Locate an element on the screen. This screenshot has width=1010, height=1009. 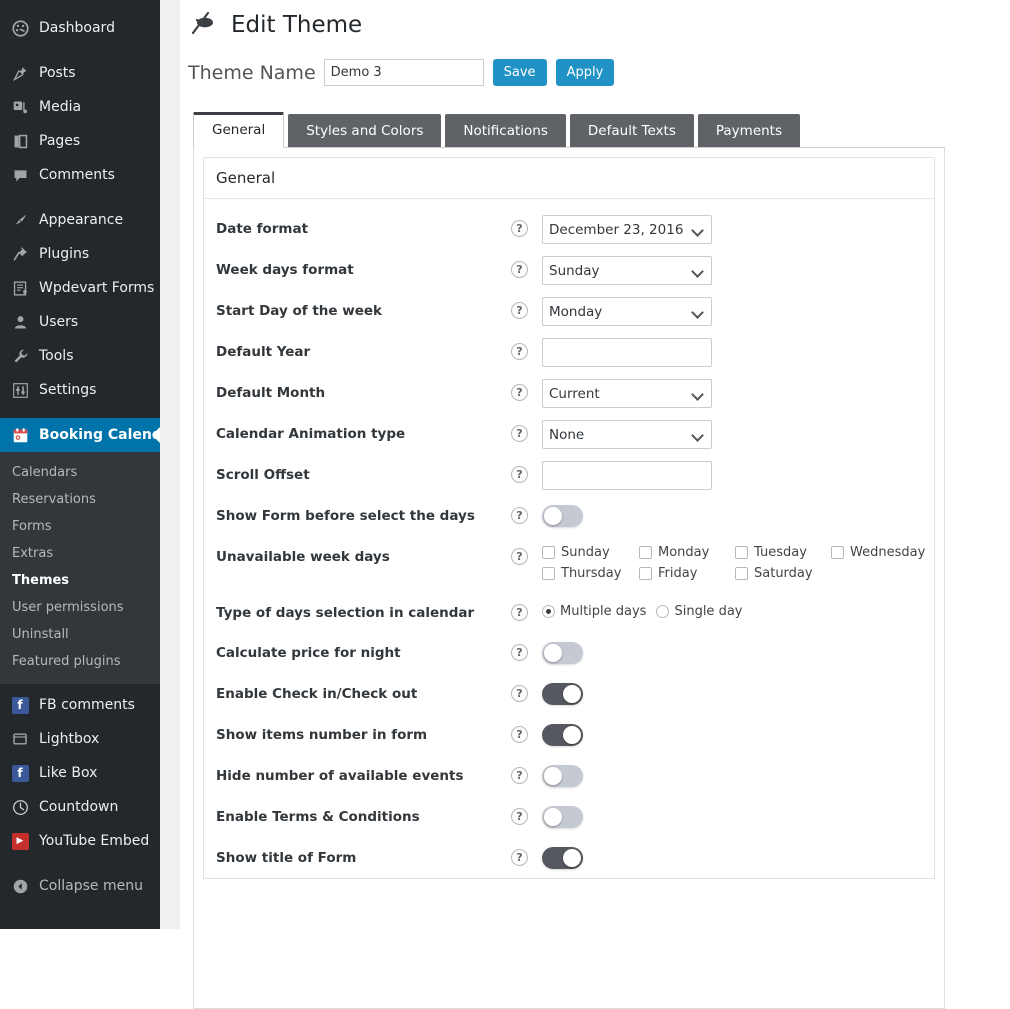
sidebar-item-themes: Themes is located at coordinates (80, 580).